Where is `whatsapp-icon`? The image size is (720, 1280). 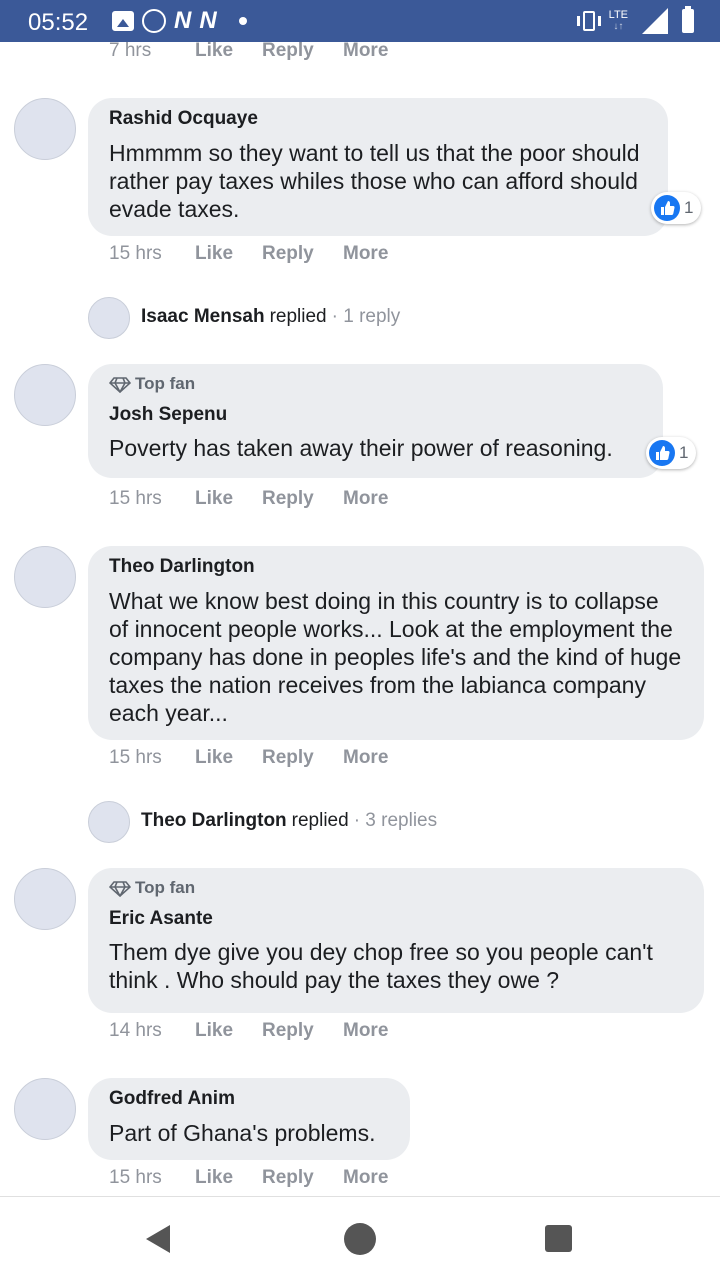
whatsapp-icon is located at coordinates (154, 21).